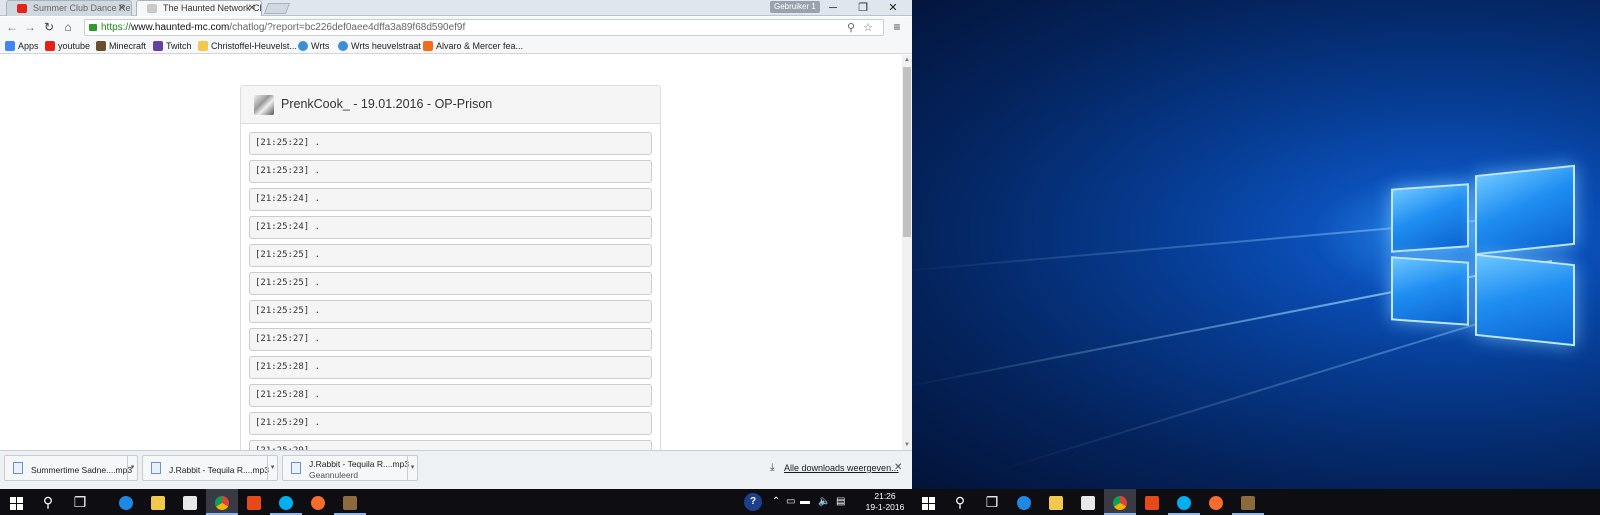  I want to click on bookmark-wrts-heuvelstraat: Wrts heuvelstraat, so click(379, 46).